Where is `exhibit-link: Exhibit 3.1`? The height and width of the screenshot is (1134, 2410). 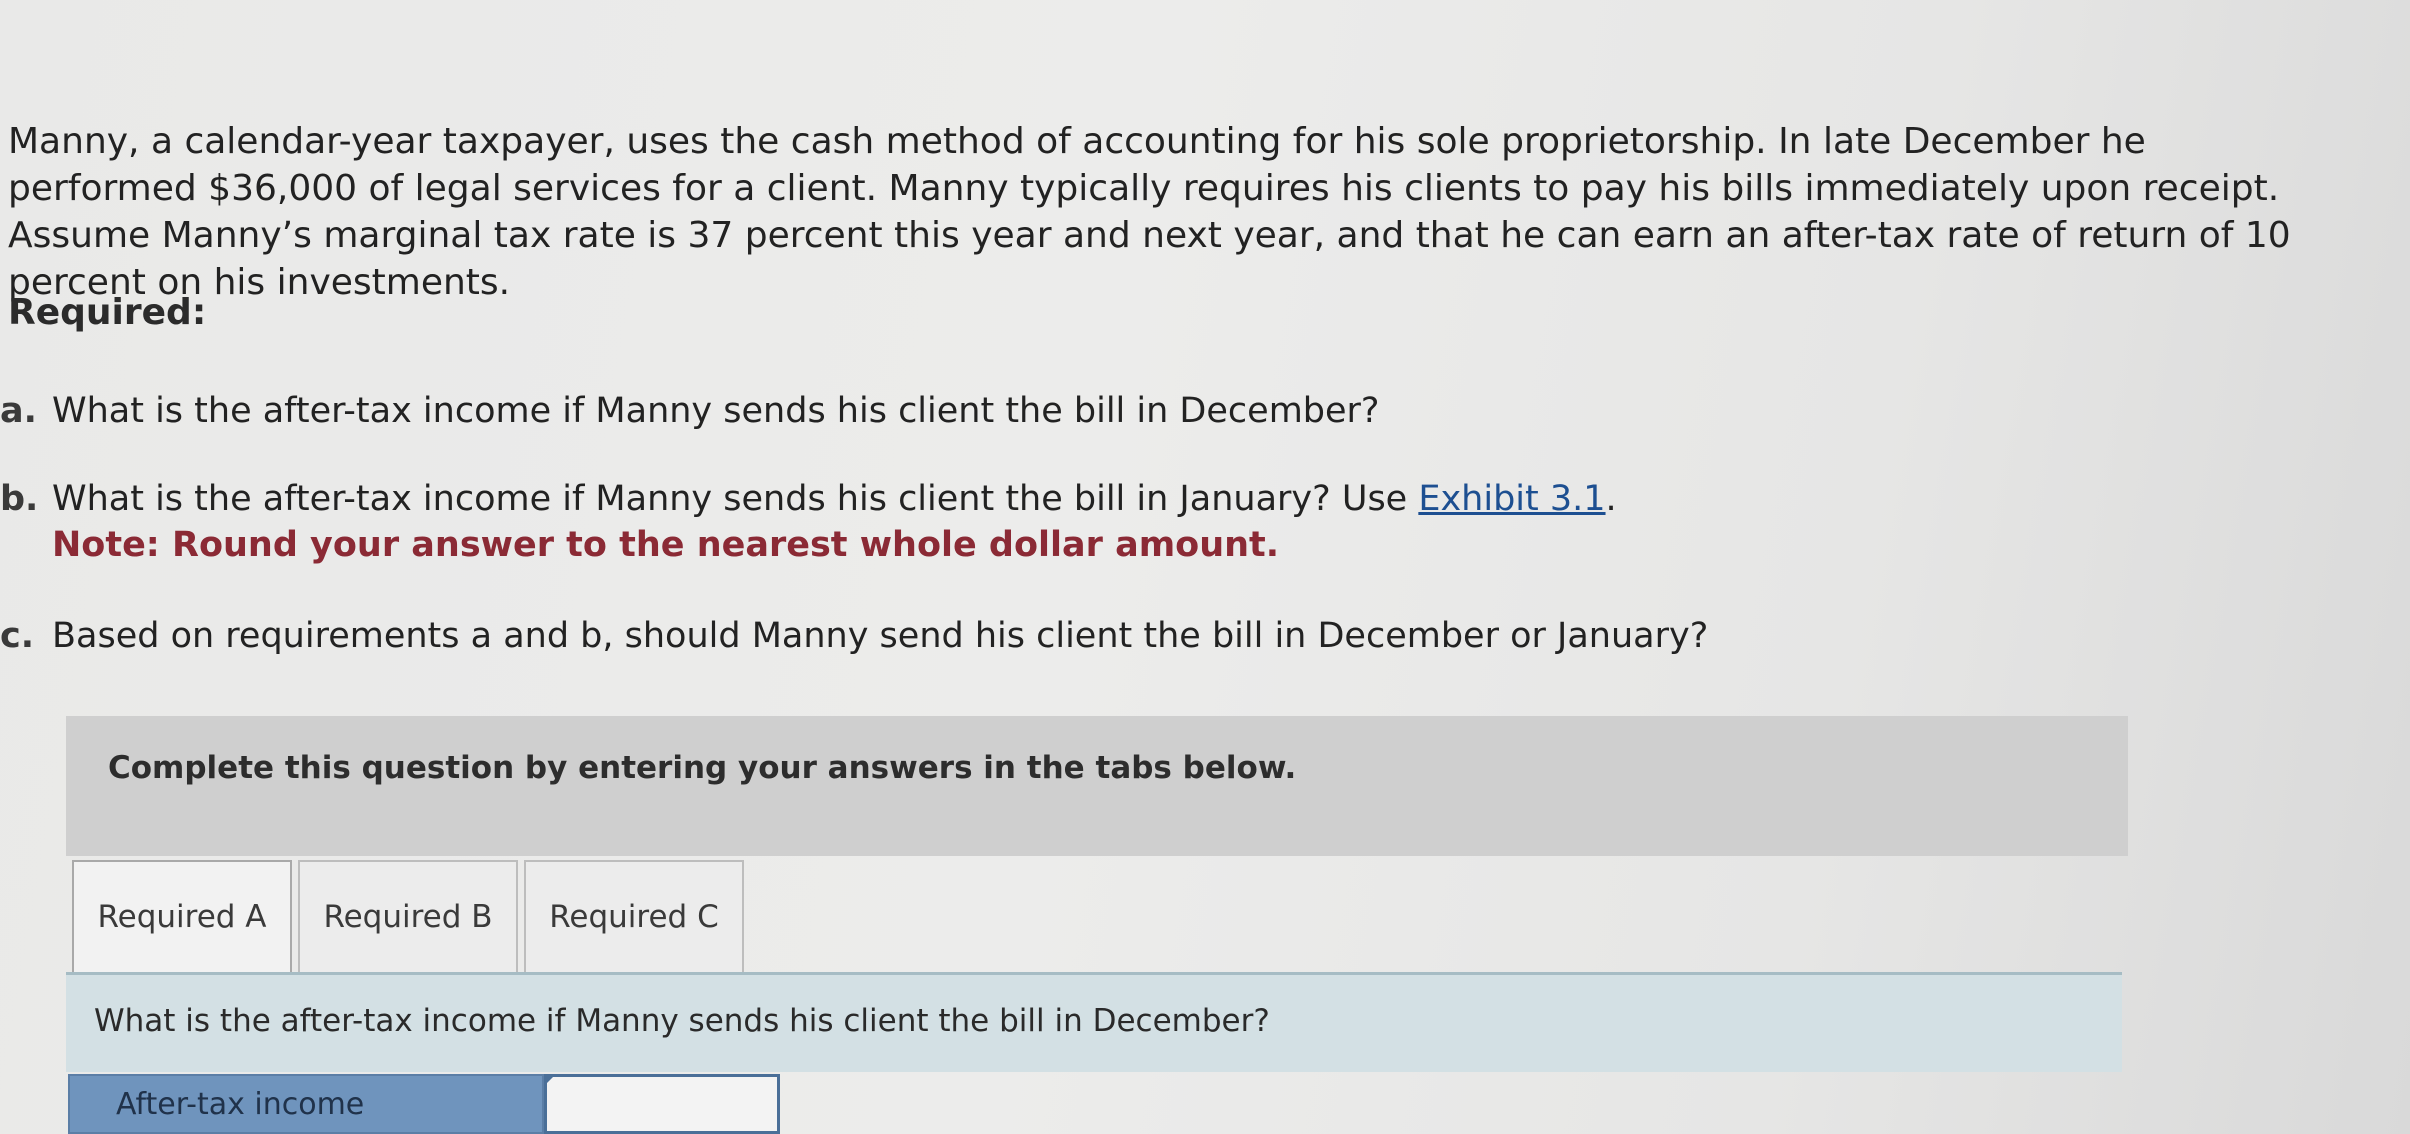
exhibit-link: Exhibit 3.1 is located at coordinates (1511, 499).